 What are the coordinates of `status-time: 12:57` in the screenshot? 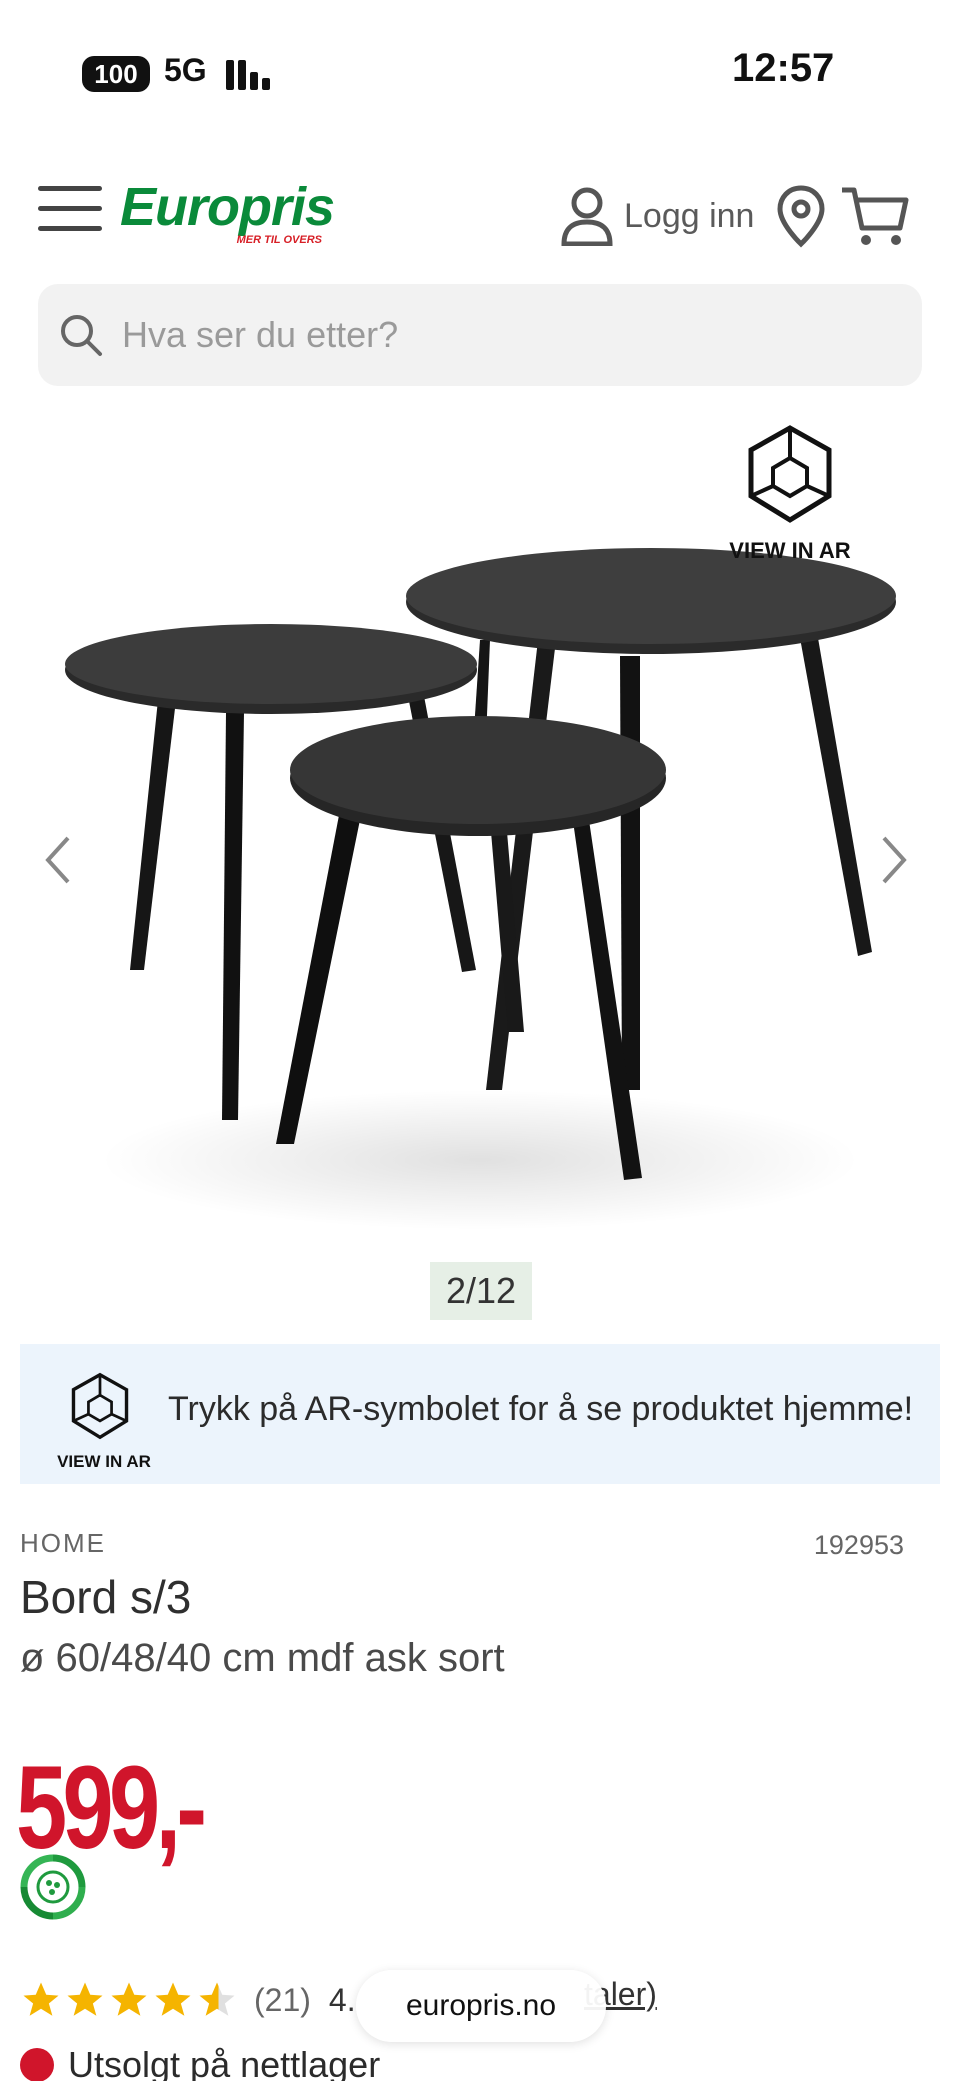 It's located at (783, 68).